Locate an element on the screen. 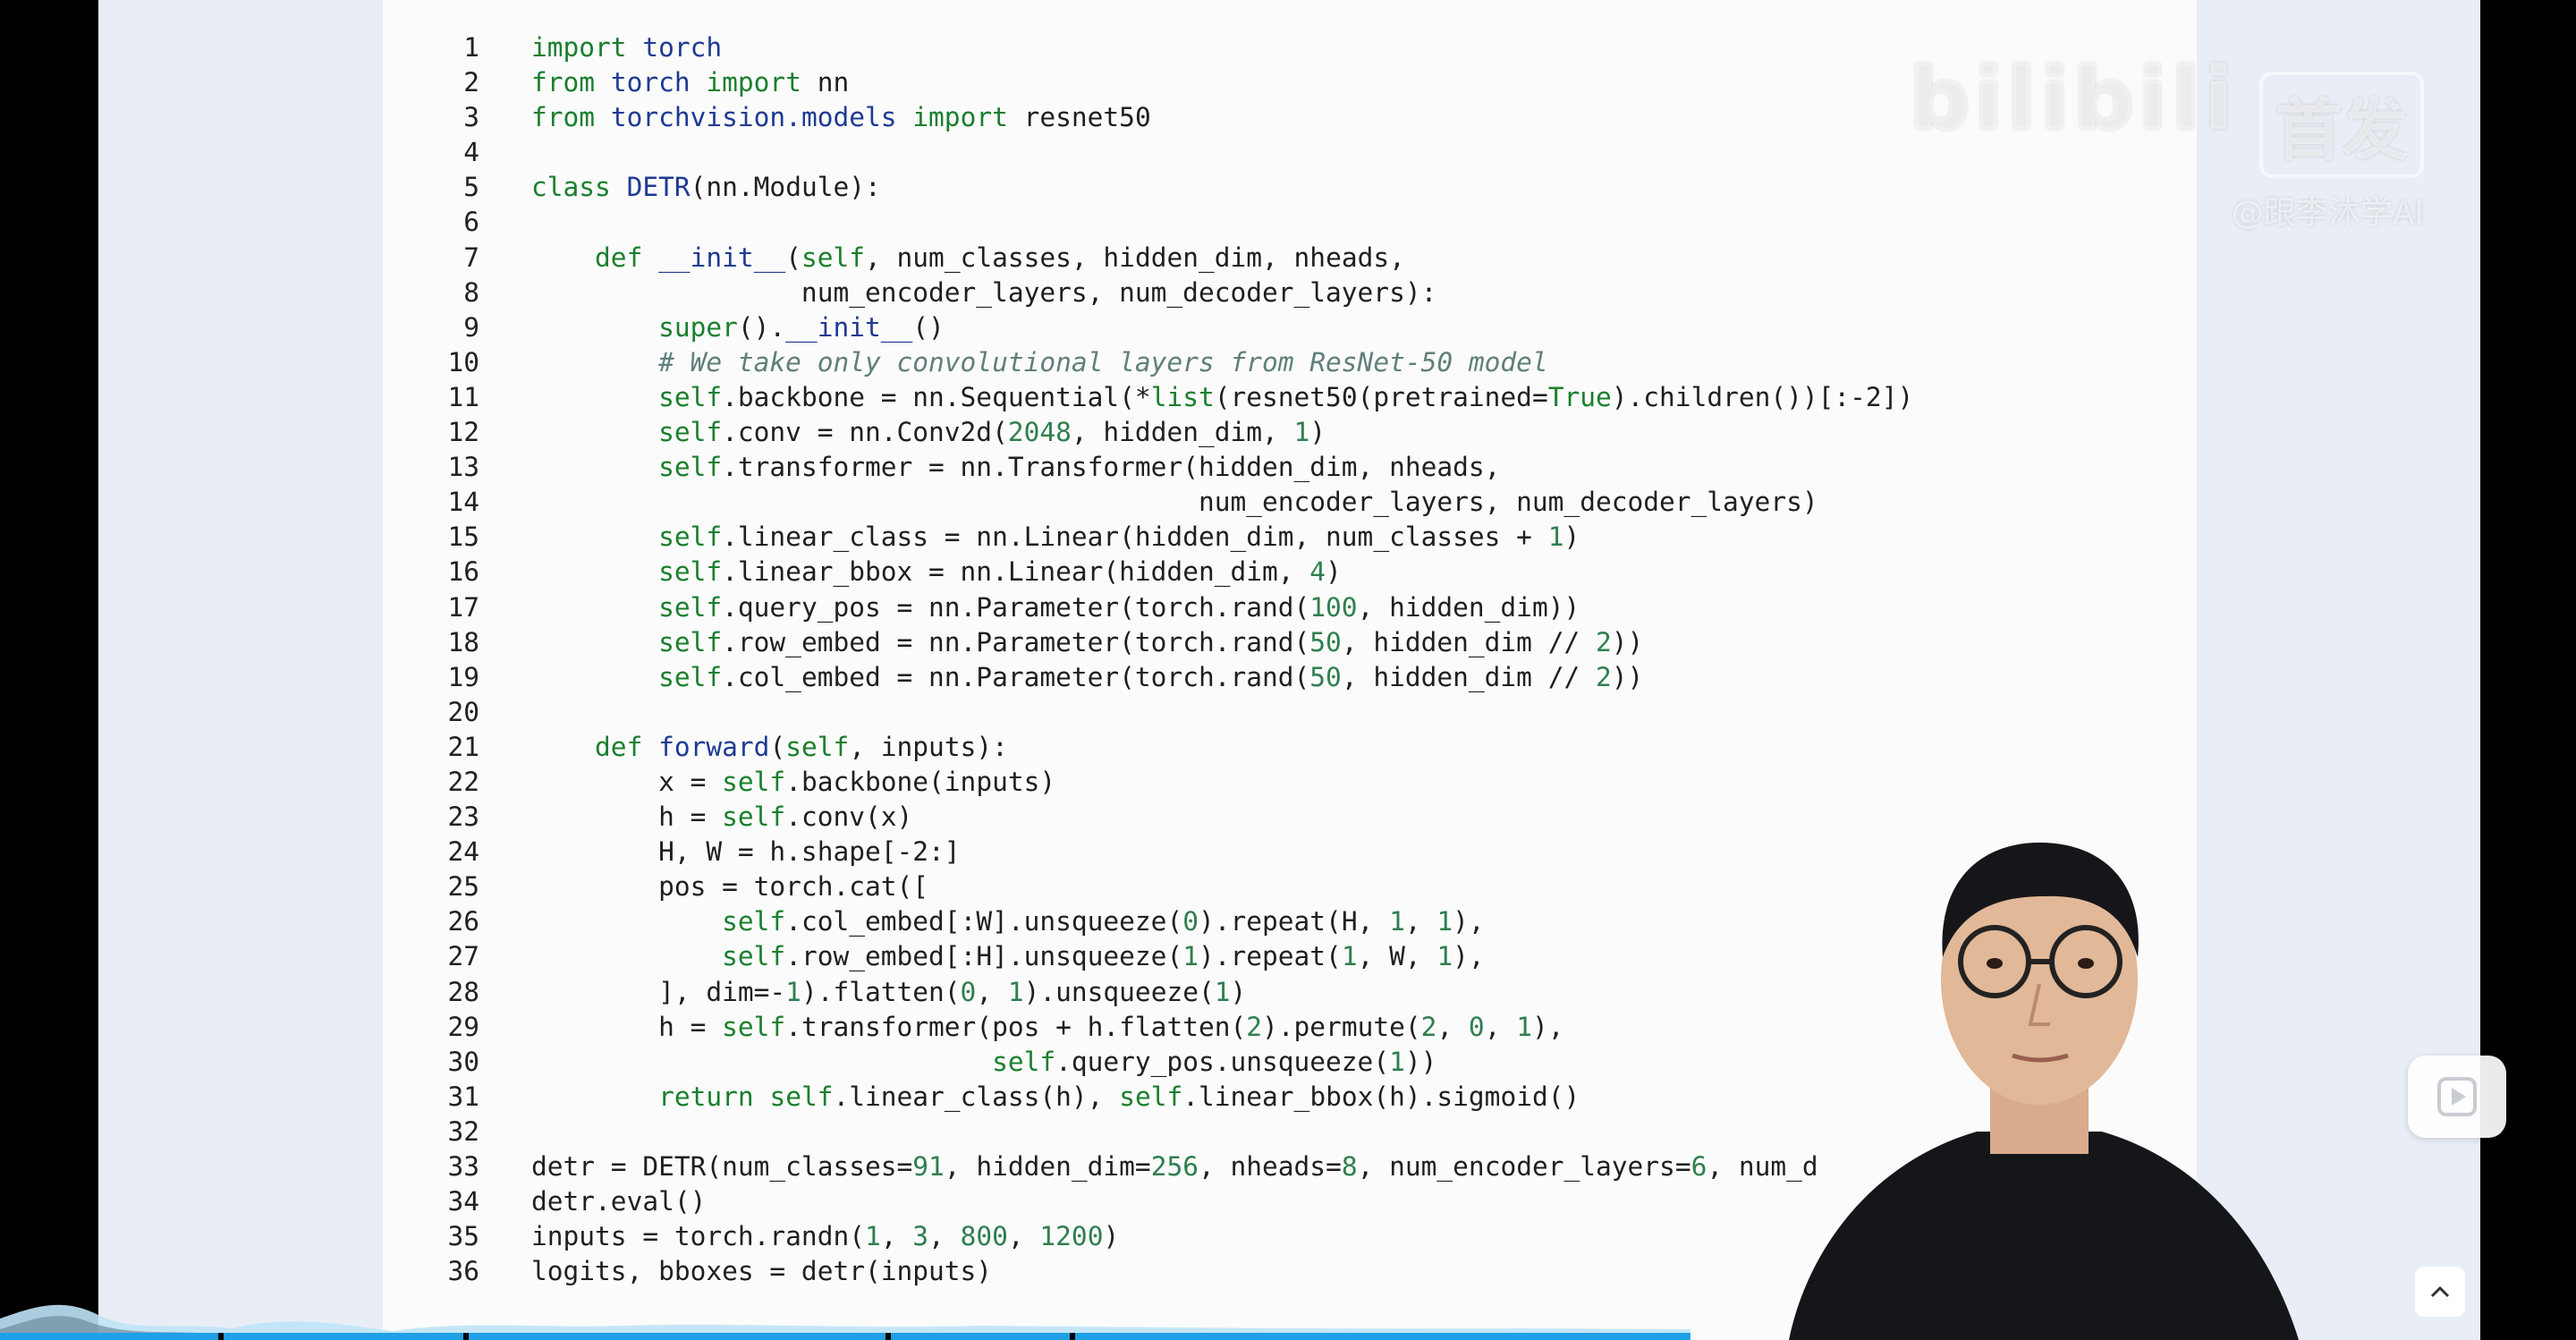 Image resolution: width=2576 pixels, height=1340 pixels. chevron-up-icon is located at coordinates (2440, 1291).